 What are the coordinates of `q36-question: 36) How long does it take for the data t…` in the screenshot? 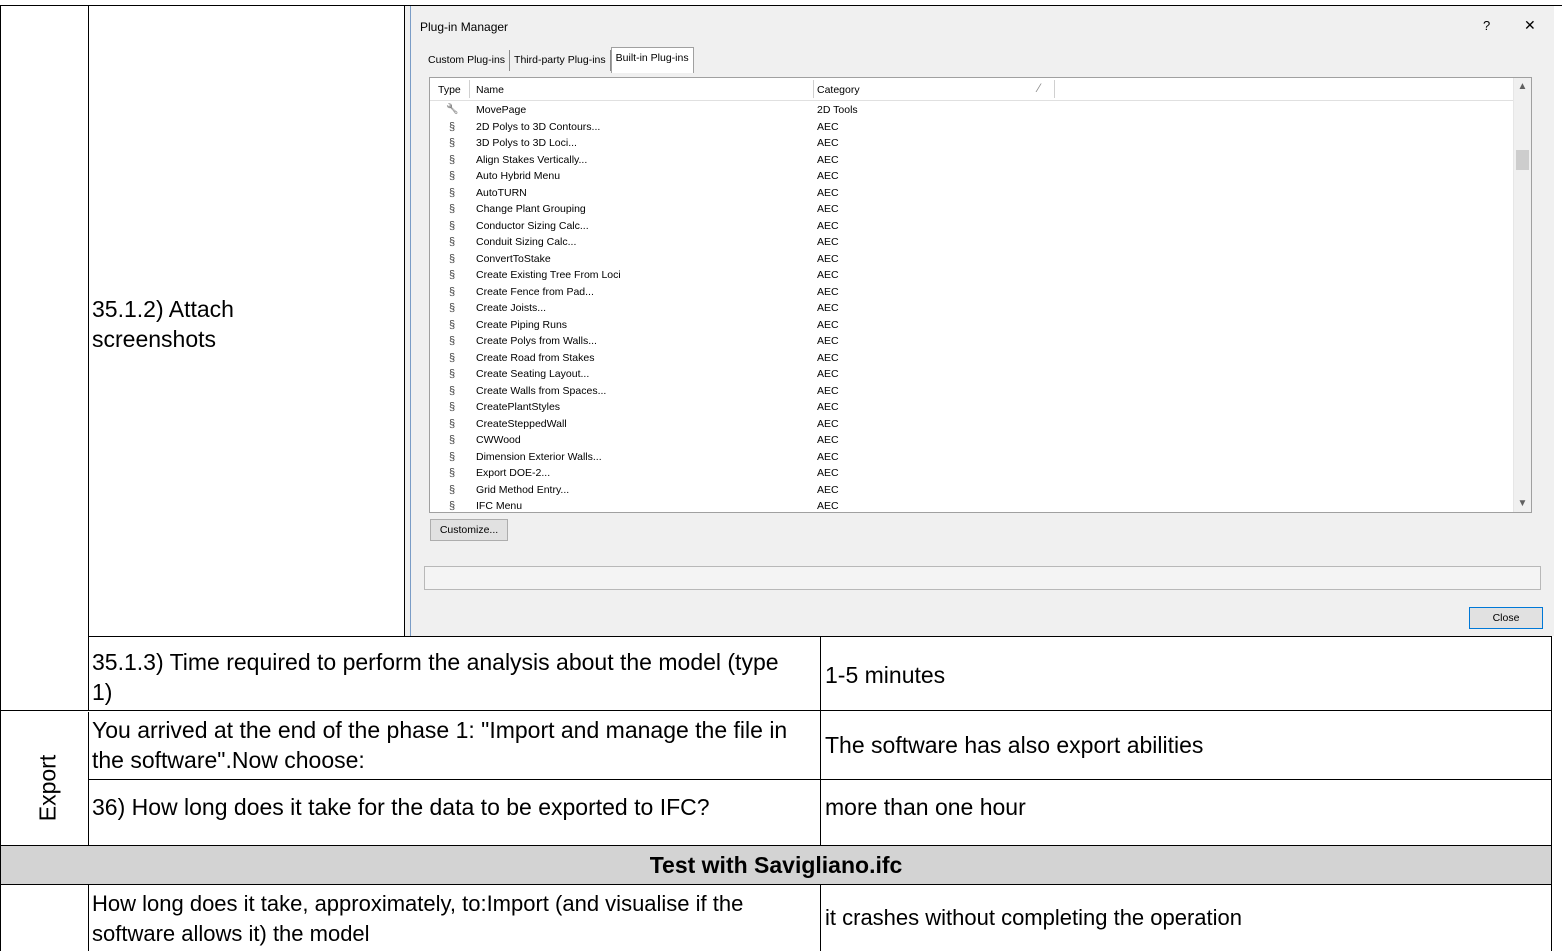 It's located at (401, 807).